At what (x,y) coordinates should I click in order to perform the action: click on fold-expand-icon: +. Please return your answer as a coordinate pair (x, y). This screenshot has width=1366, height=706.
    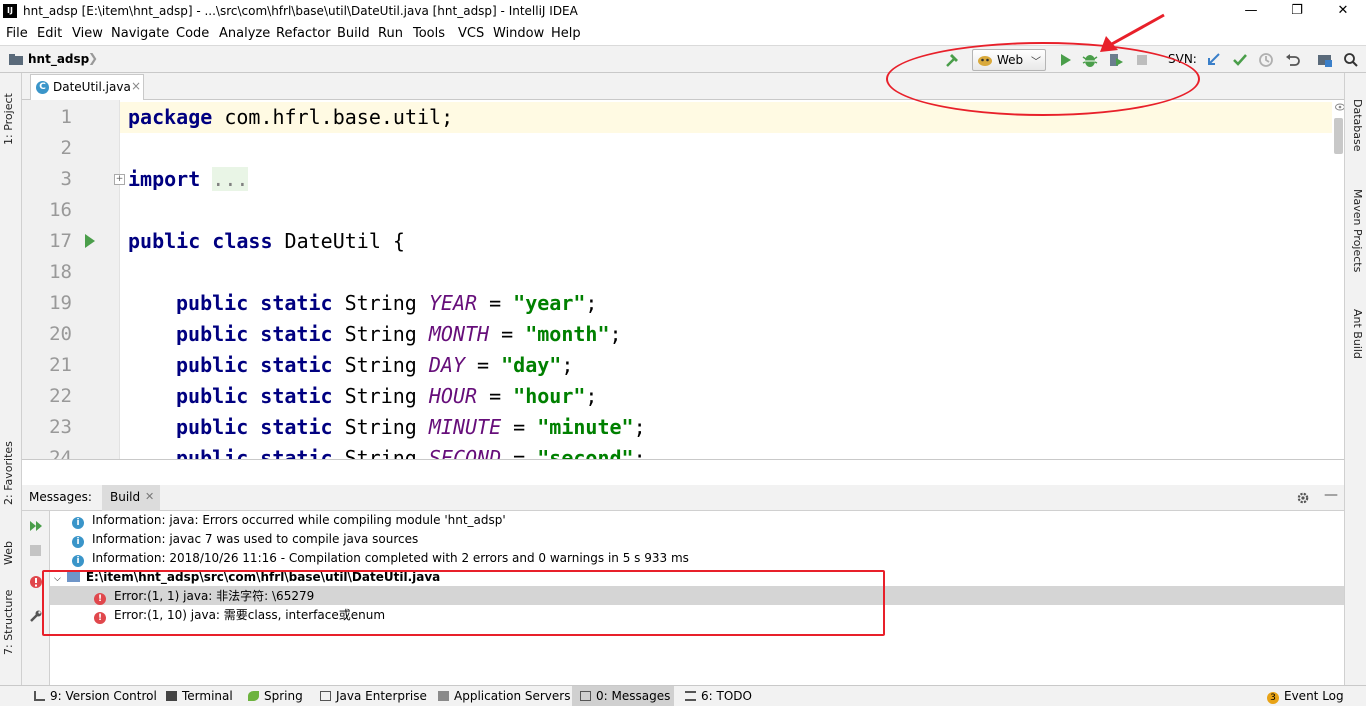
    Looking at the image, I should click on (119, 179).